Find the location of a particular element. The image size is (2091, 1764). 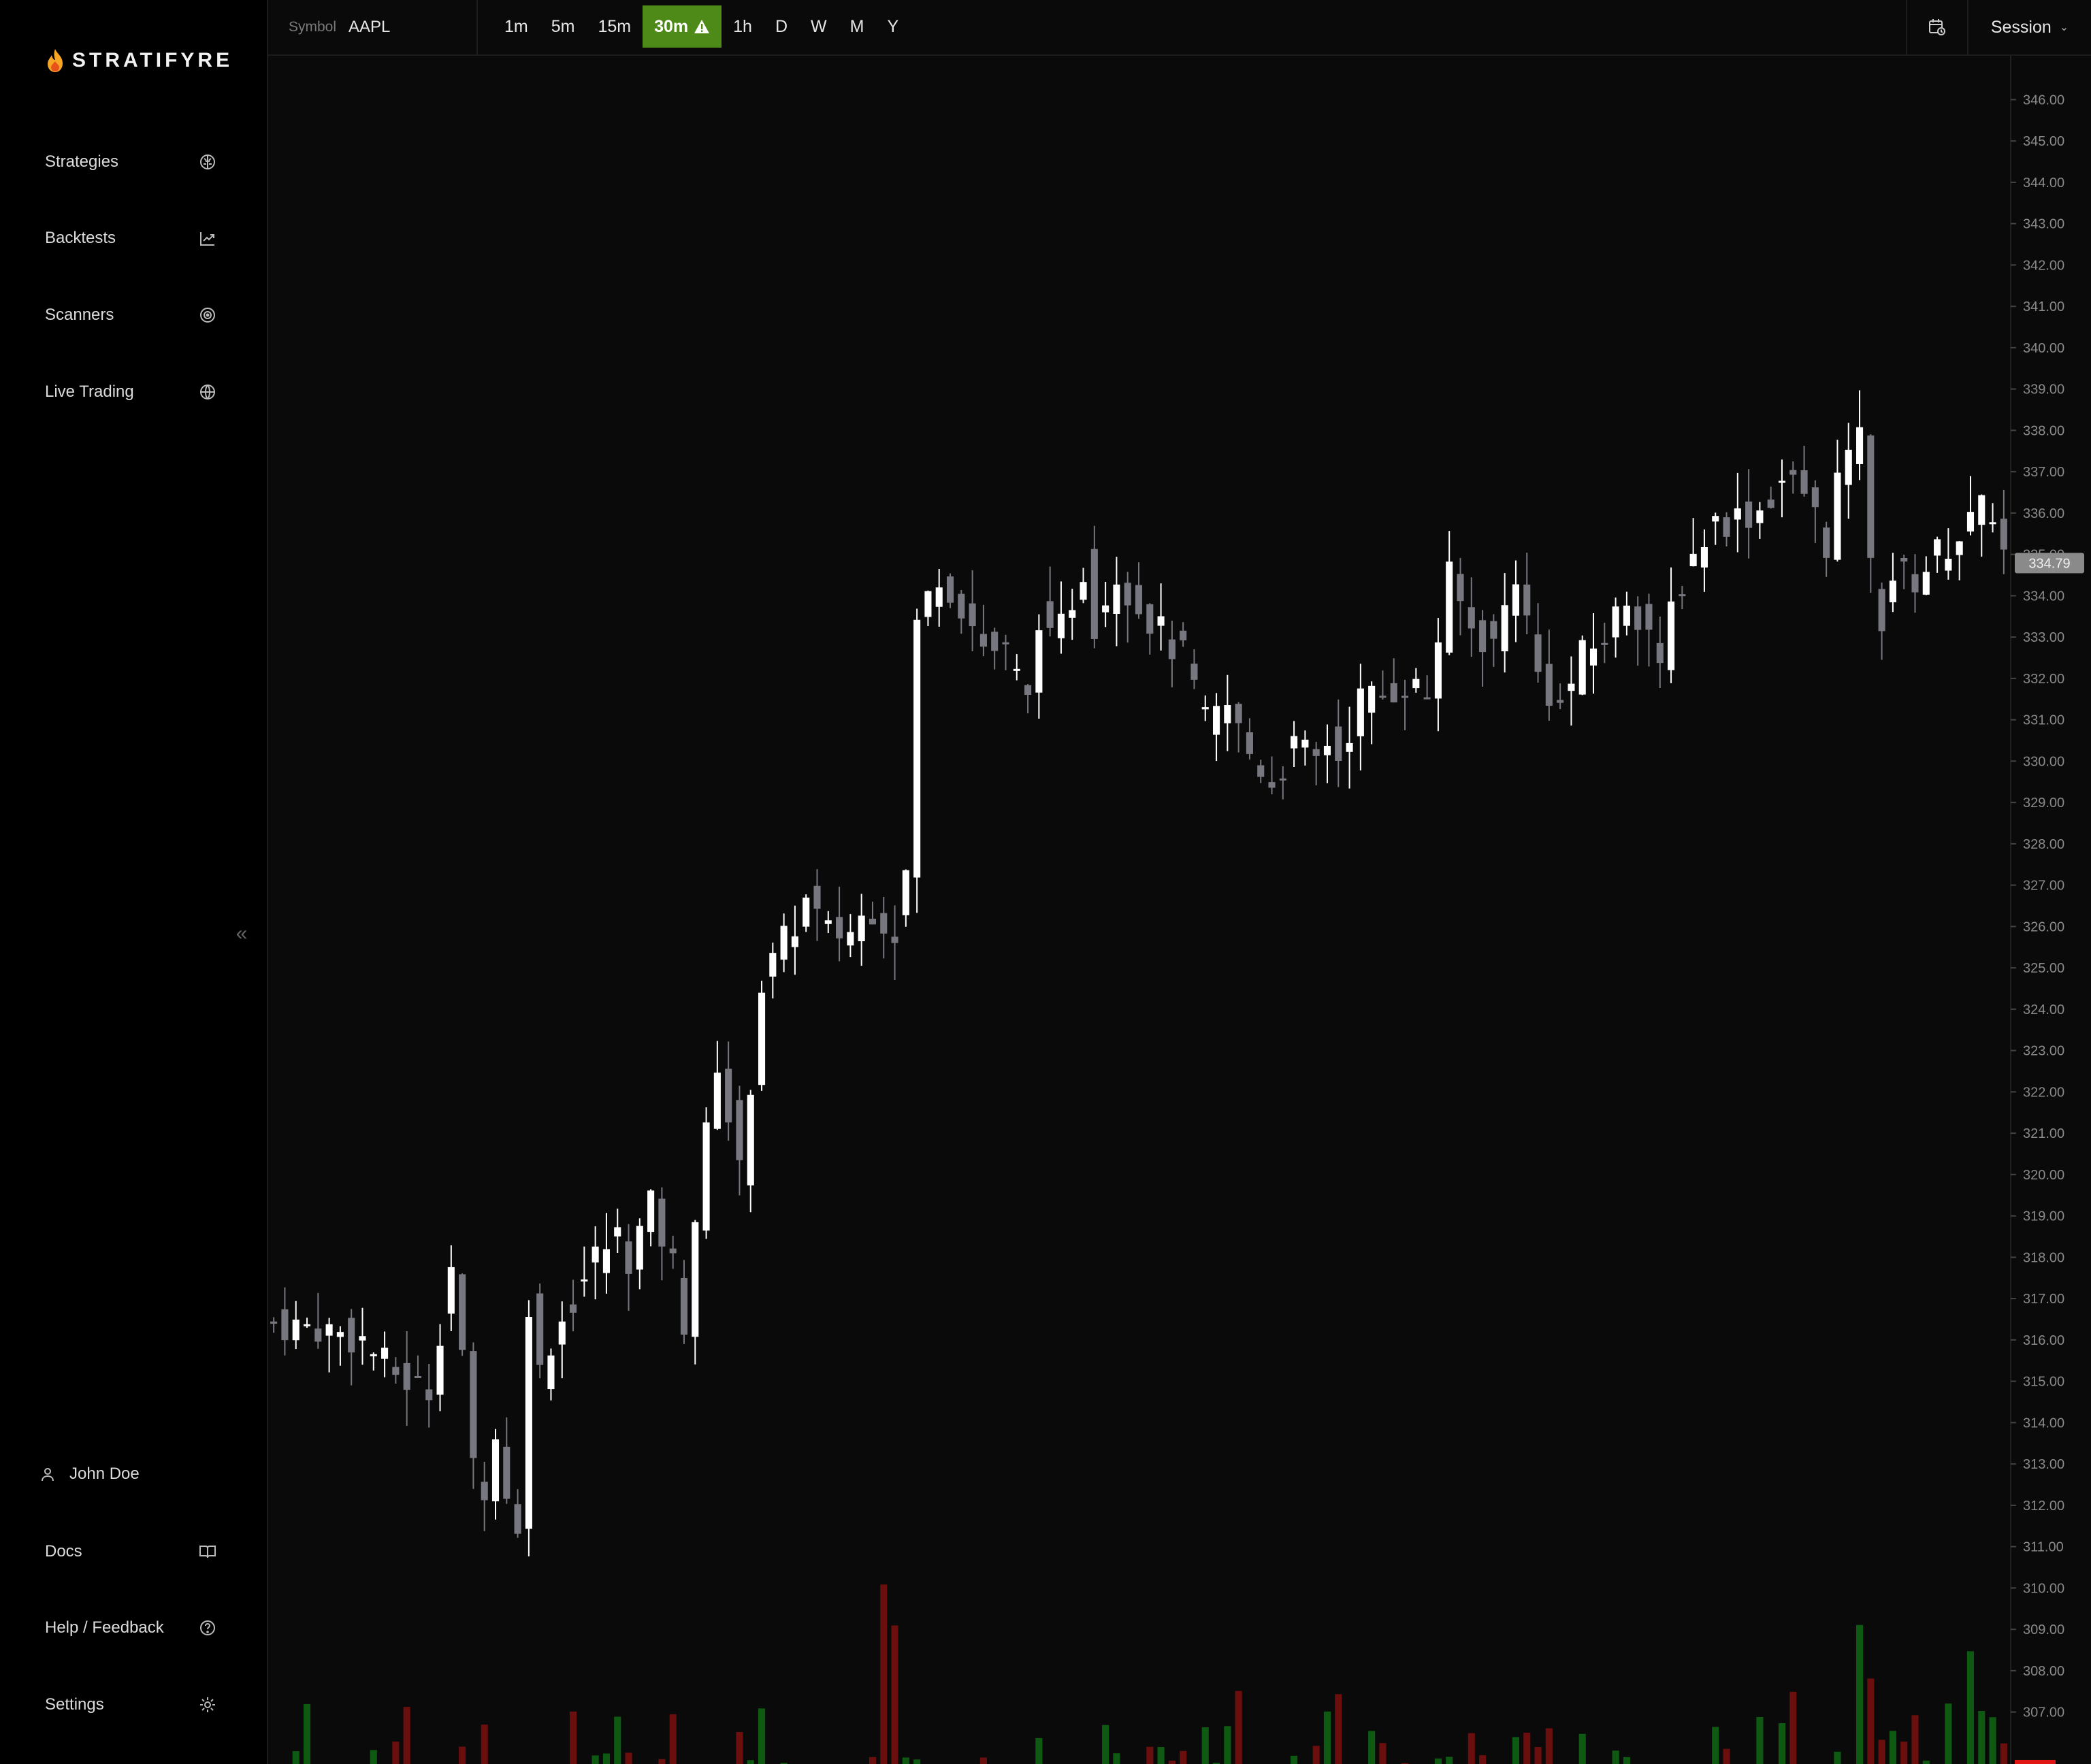

timeframe-5m: 5m is located at coordinates (563, 26).